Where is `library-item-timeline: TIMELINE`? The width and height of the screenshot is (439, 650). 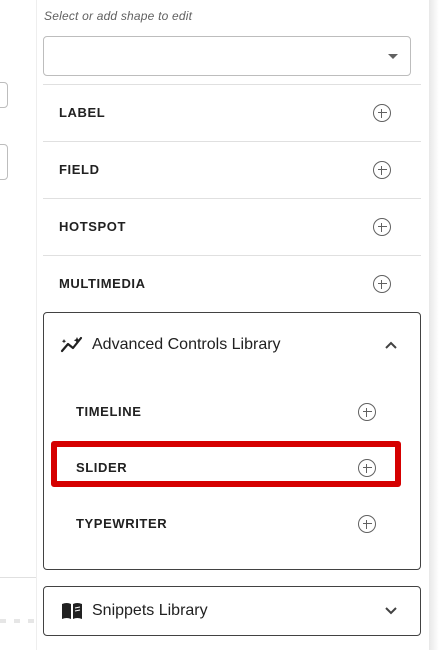
library-item-timeline: TIMELINE is located at coordinates (229, 412).